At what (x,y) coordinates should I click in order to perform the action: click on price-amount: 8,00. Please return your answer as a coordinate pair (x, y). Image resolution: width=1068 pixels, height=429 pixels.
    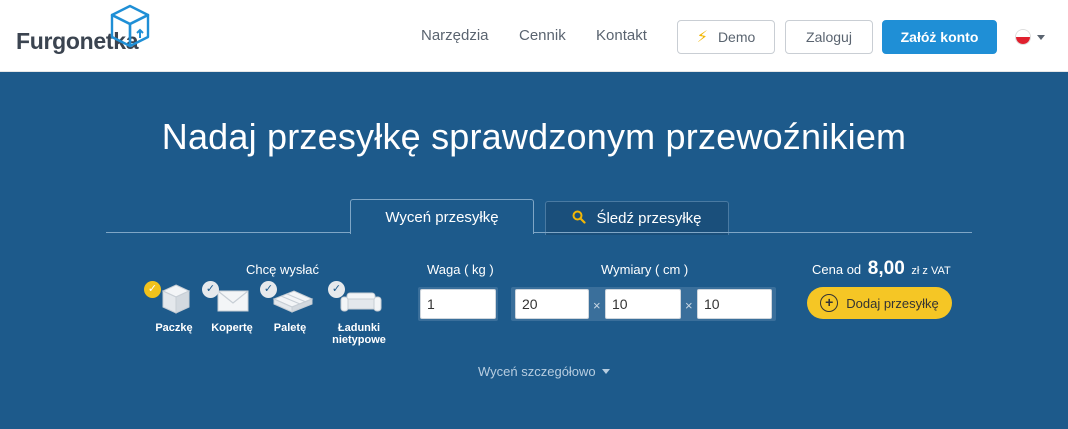
    Looking at the image, I should click on (886, 268).